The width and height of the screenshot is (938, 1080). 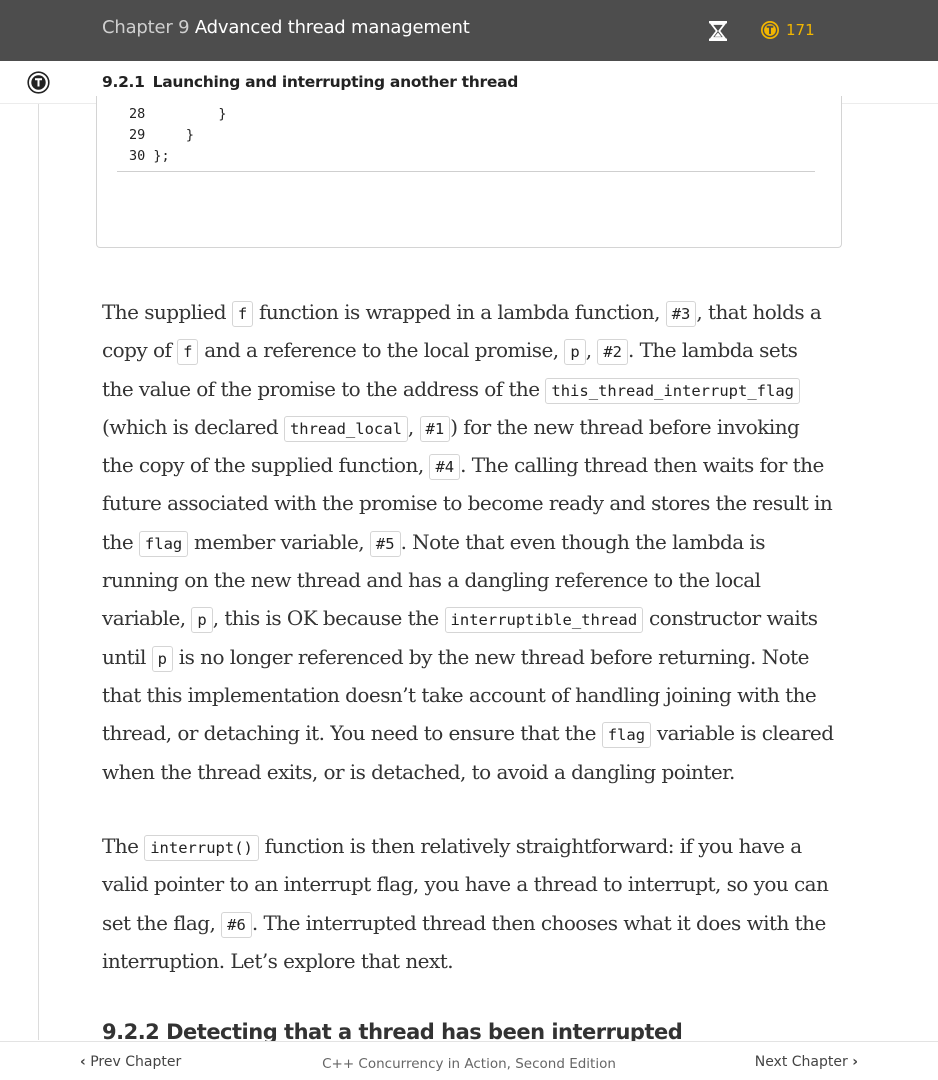 I want to click on next-chapter-label: Next Chapter, so click(x=801, y=1062).